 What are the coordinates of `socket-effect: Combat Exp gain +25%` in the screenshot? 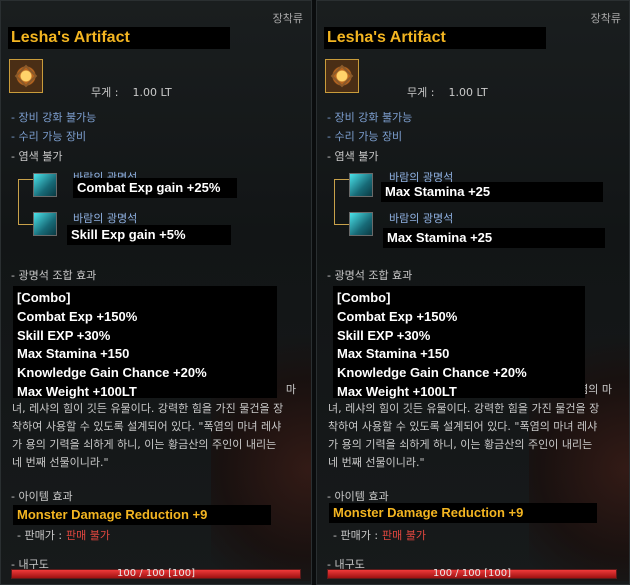 It's located at (155, 188).